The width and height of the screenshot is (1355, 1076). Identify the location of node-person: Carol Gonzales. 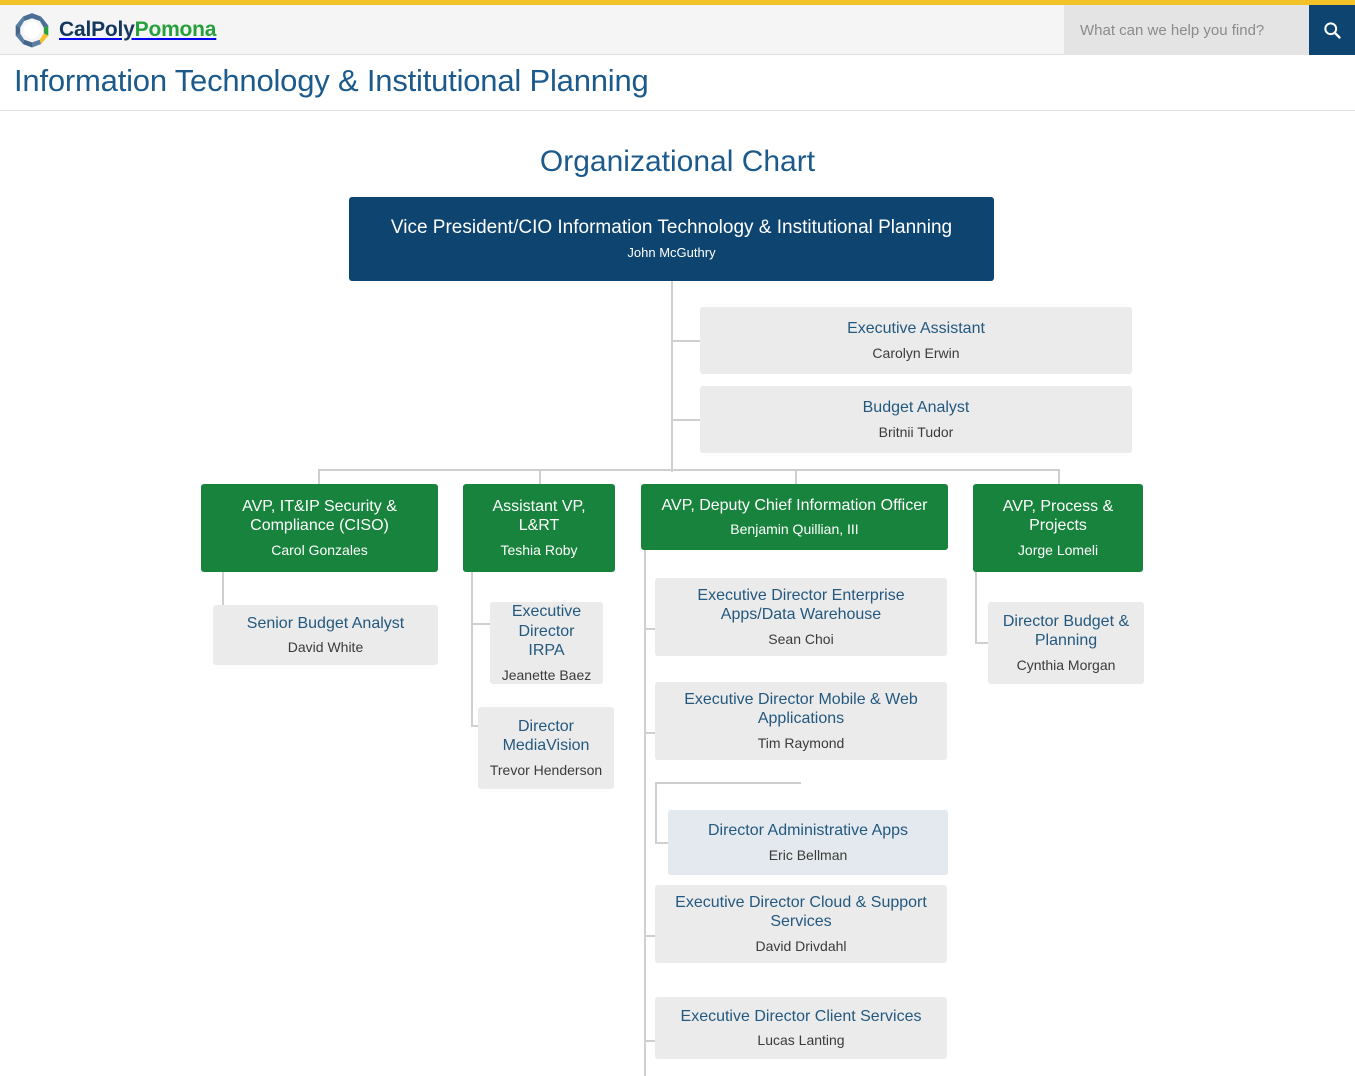
(319, 549).